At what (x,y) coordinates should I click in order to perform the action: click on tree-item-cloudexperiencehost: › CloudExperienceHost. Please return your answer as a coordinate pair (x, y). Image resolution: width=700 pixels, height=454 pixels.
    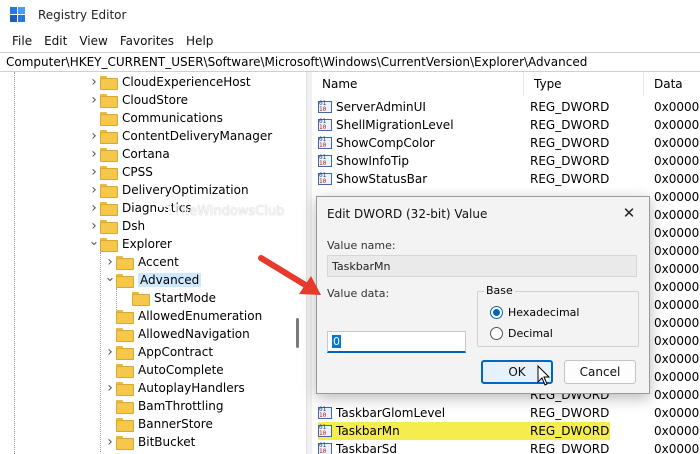
    Looking at the image, I should click on (169, 82).